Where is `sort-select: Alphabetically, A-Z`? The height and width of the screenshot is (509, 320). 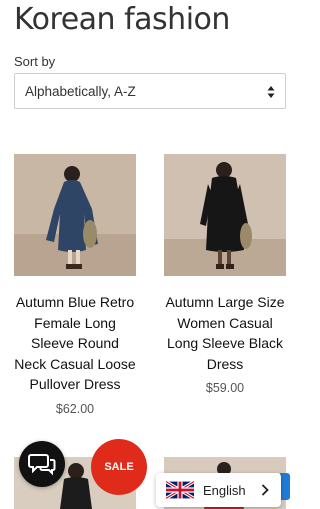 sort-select: Alphabetically, A-Z is located at coordinates (150, 91).